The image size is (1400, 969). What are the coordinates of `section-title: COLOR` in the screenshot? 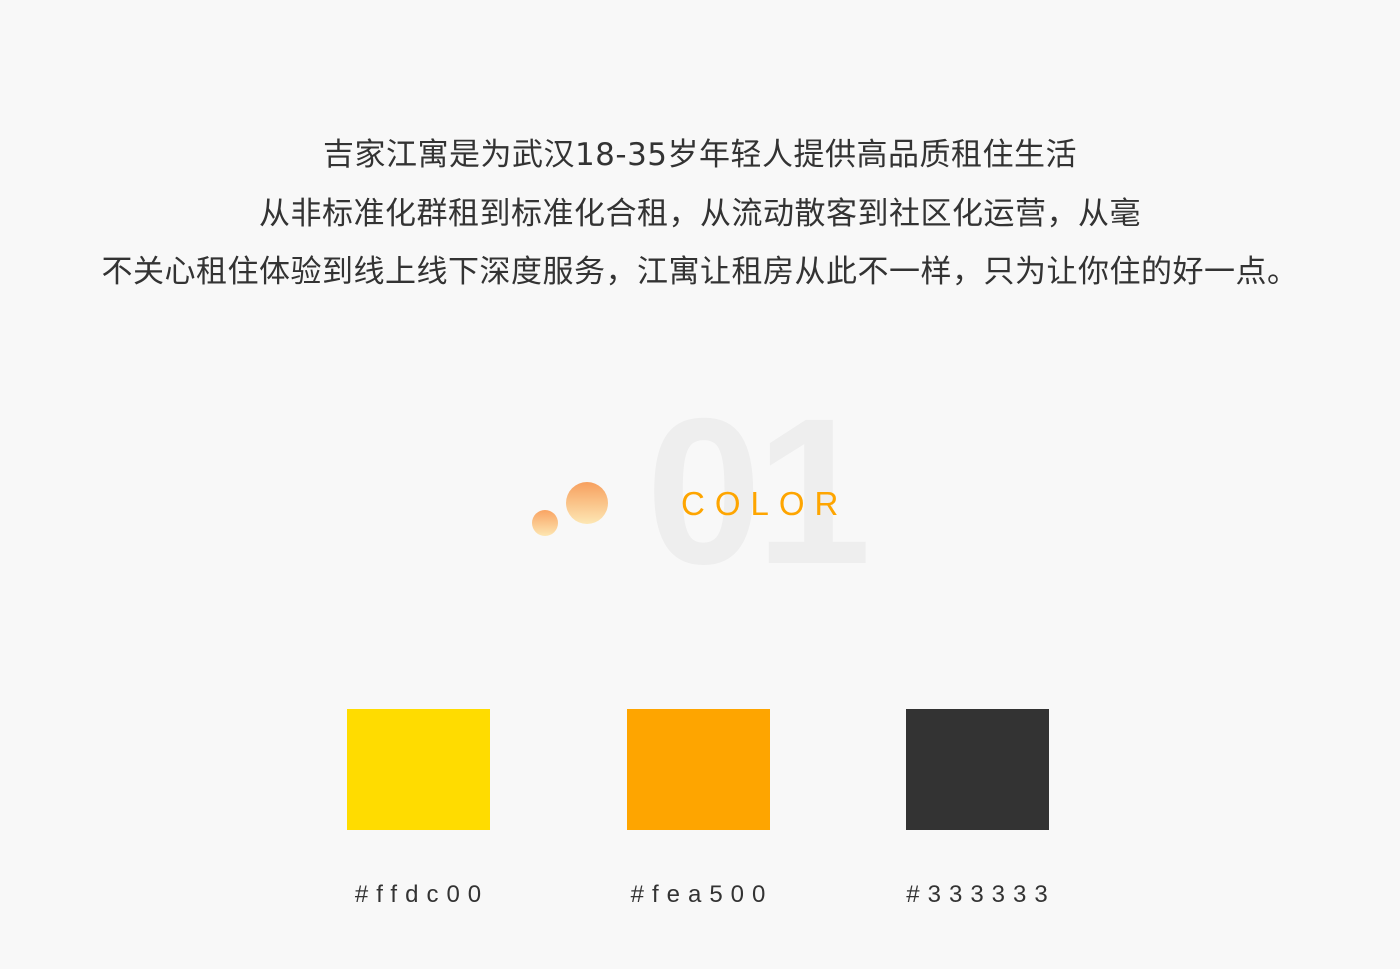 It's located at (765, 503).